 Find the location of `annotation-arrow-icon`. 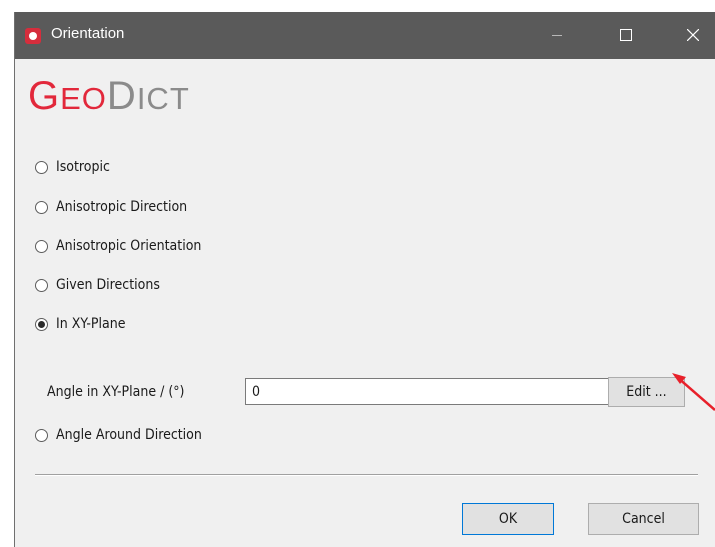

annotation-arrow-icon is located at coordinates (693, 392).